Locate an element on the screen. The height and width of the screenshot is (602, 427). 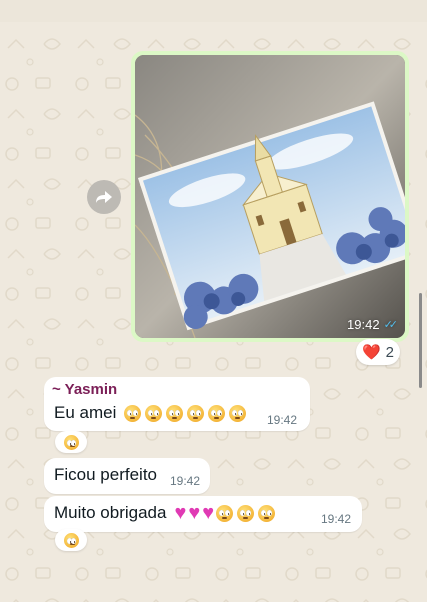
message-text-row: Muito obrigada ♥ ♥ ♥ is located at coordinates (166, 513).